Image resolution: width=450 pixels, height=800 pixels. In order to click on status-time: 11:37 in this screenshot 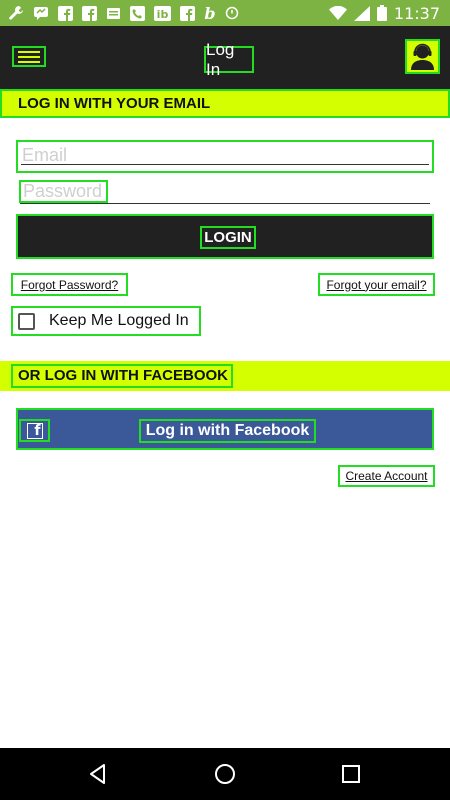, I will do `click(416, 13)`.